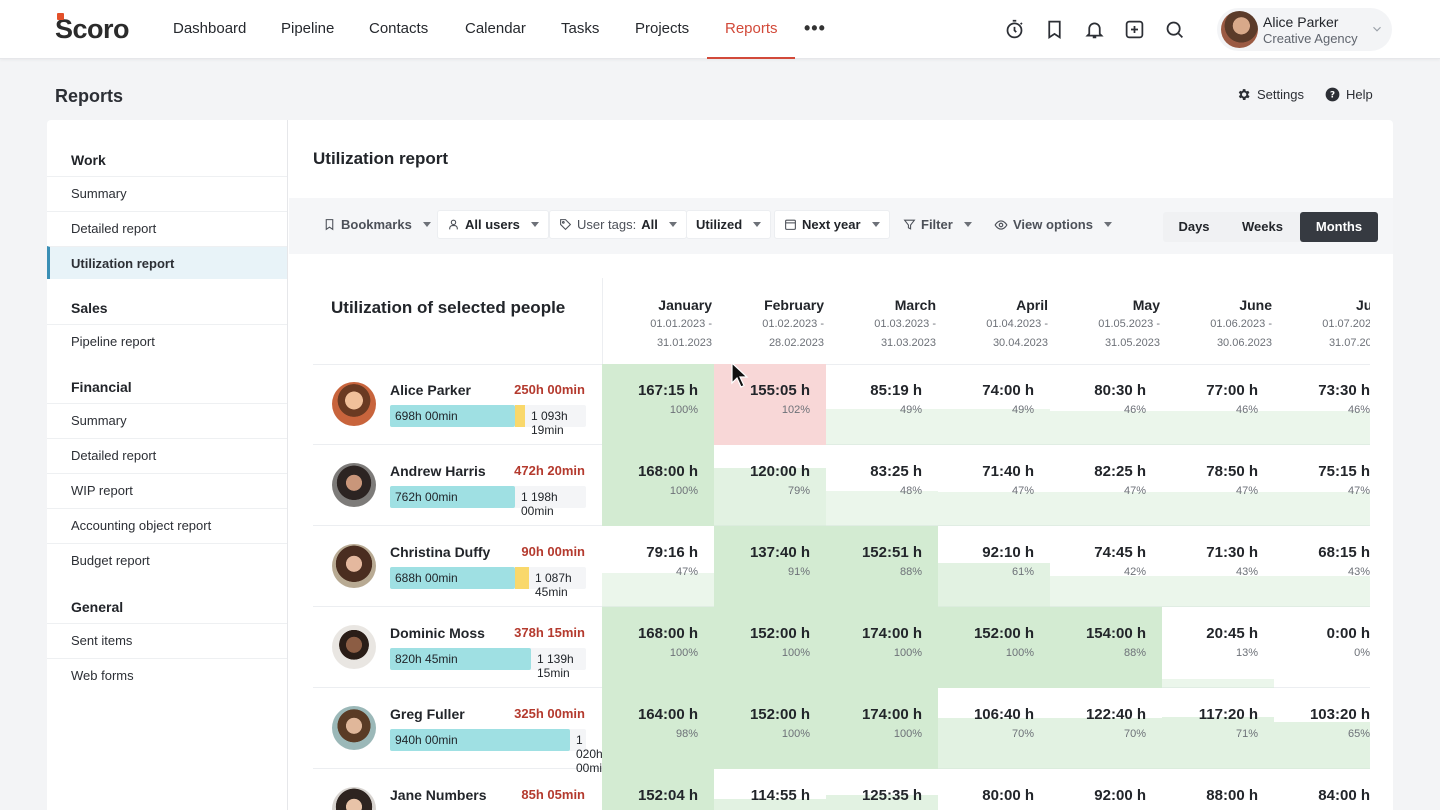 This screenshot has height=810, width=1440. I want to click on utilization-cell: 84:00 h, so click(1322, 789).